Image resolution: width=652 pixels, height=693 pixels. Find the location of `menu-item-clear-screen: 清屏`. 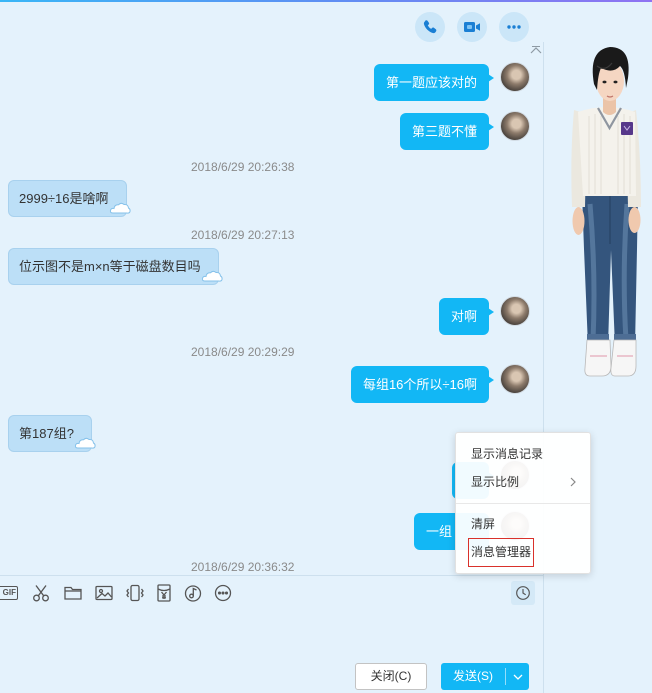

menu-item-clear-screen: 清屏 is located at coordinates (523, 524).